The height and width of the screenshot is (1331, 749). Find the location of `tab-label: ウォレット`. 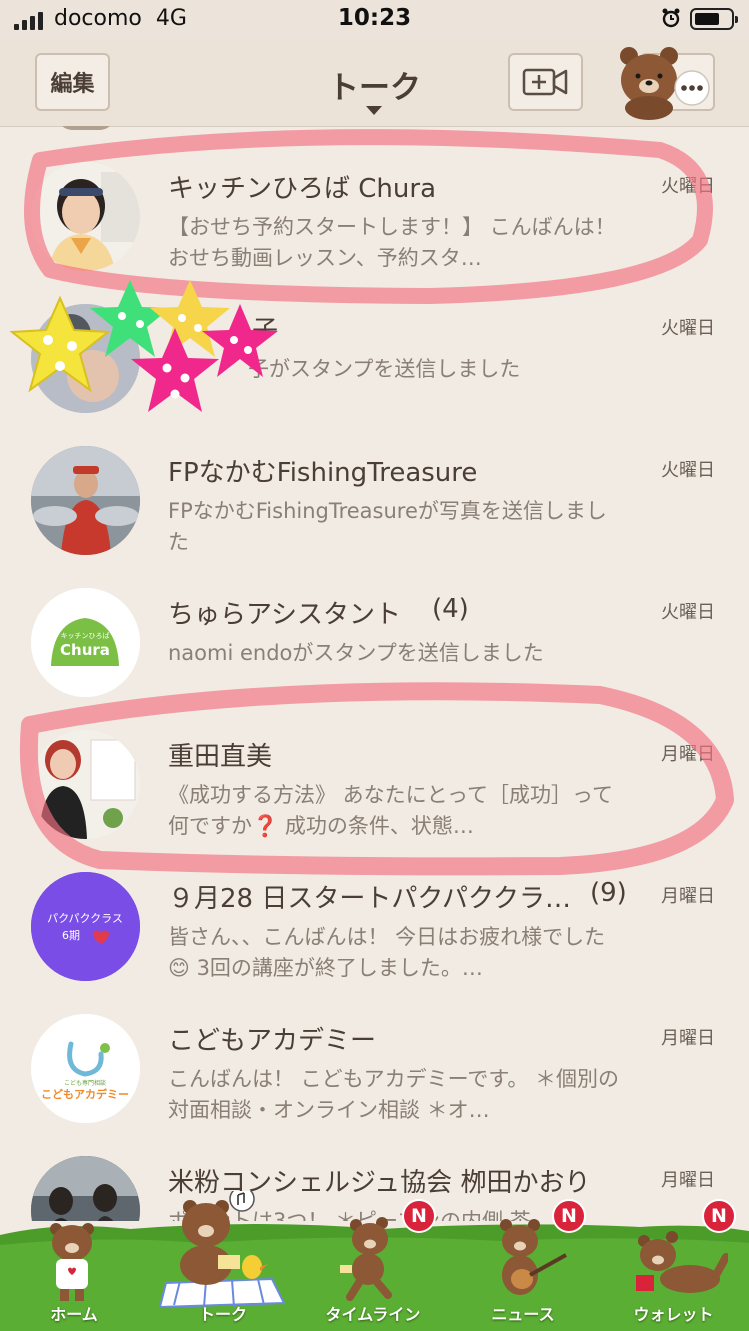

tab-label: ウォレット is located at coordinates (673, 1314).